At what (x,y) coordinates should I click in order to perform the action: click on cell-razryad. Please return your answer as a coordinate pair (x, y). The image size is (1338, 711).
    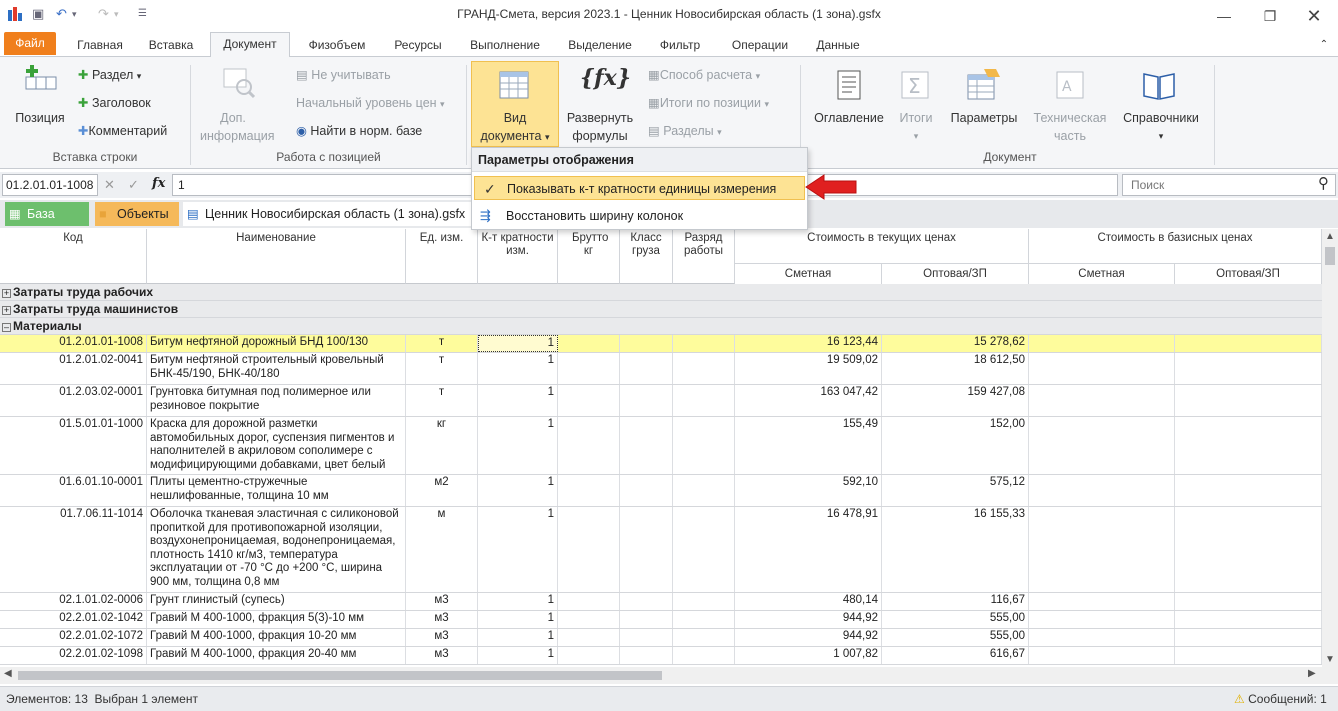
    Looking at the image, I should click on (704, 601).